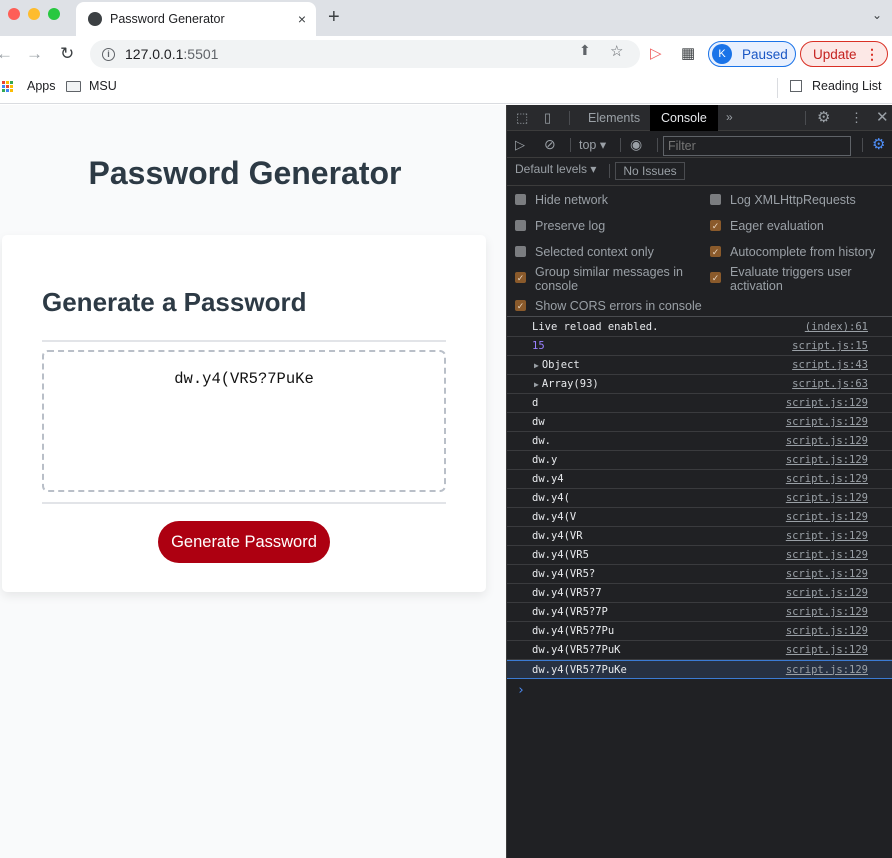  What do you see at coordinates (522, 118) in the screenshot?
I see `inspect-element-icon: ⬚` at bounding box center [522, 118].